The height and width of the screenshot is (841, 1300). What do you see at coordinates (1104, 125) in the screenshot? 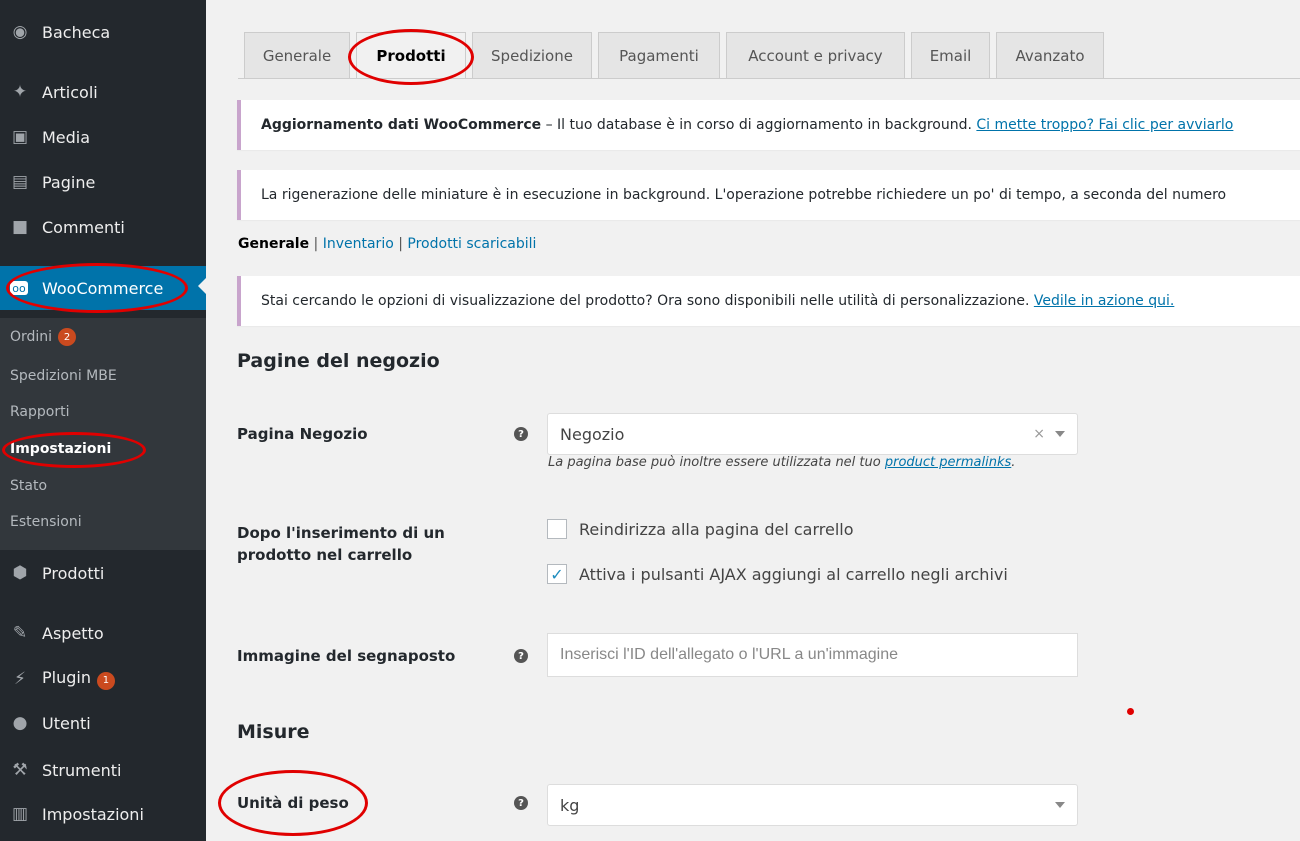
I see `update-notice-link: Ci mette troppo? Fai clic per avviarlo` at bounding box center [1104, 125].